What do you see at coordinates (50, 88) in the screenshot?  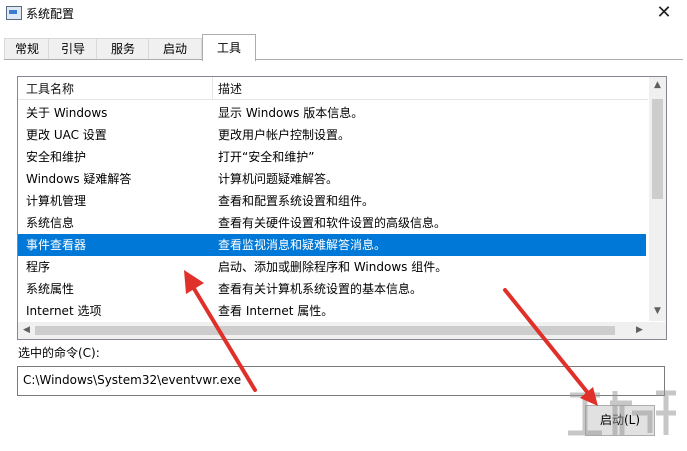 I see `column-header-tool-name: 工具名称` at bounding box center [50, 88].